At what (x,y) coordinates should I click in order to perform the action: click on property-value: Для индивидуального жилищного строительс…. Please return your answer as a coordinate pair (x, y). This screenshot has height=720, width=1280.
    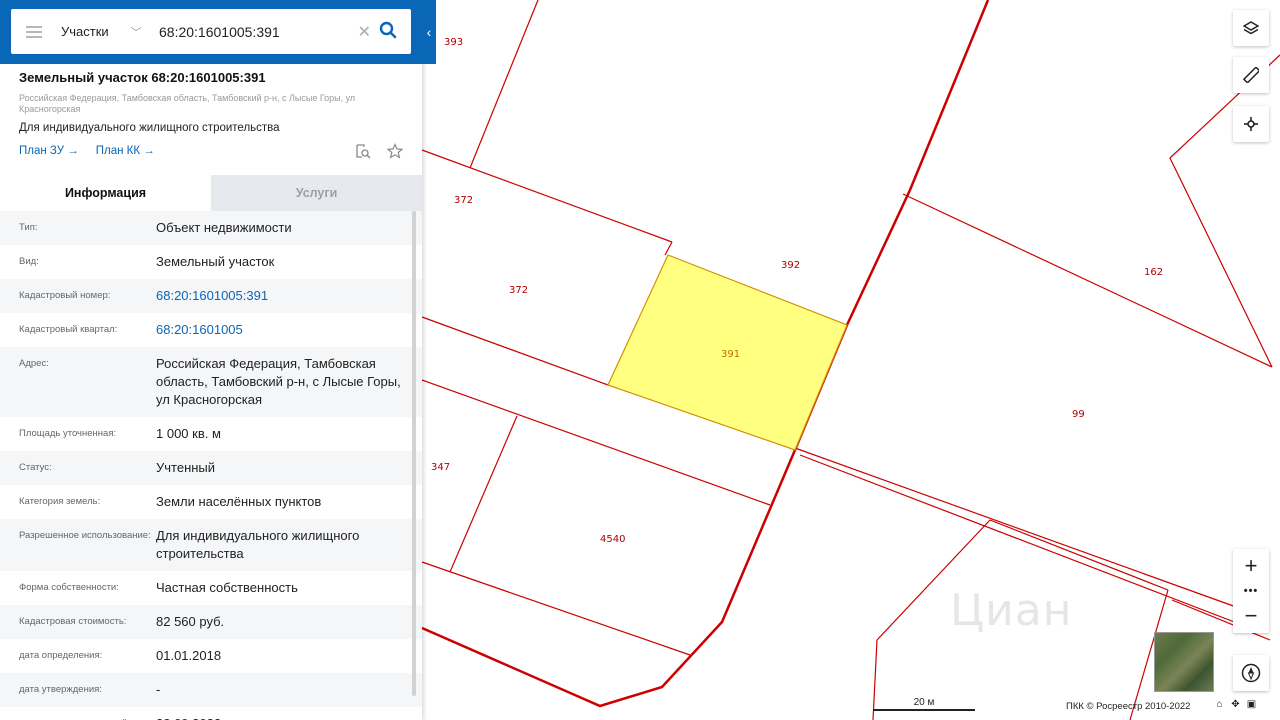
    Looking at the image, I should click on (258, 544).